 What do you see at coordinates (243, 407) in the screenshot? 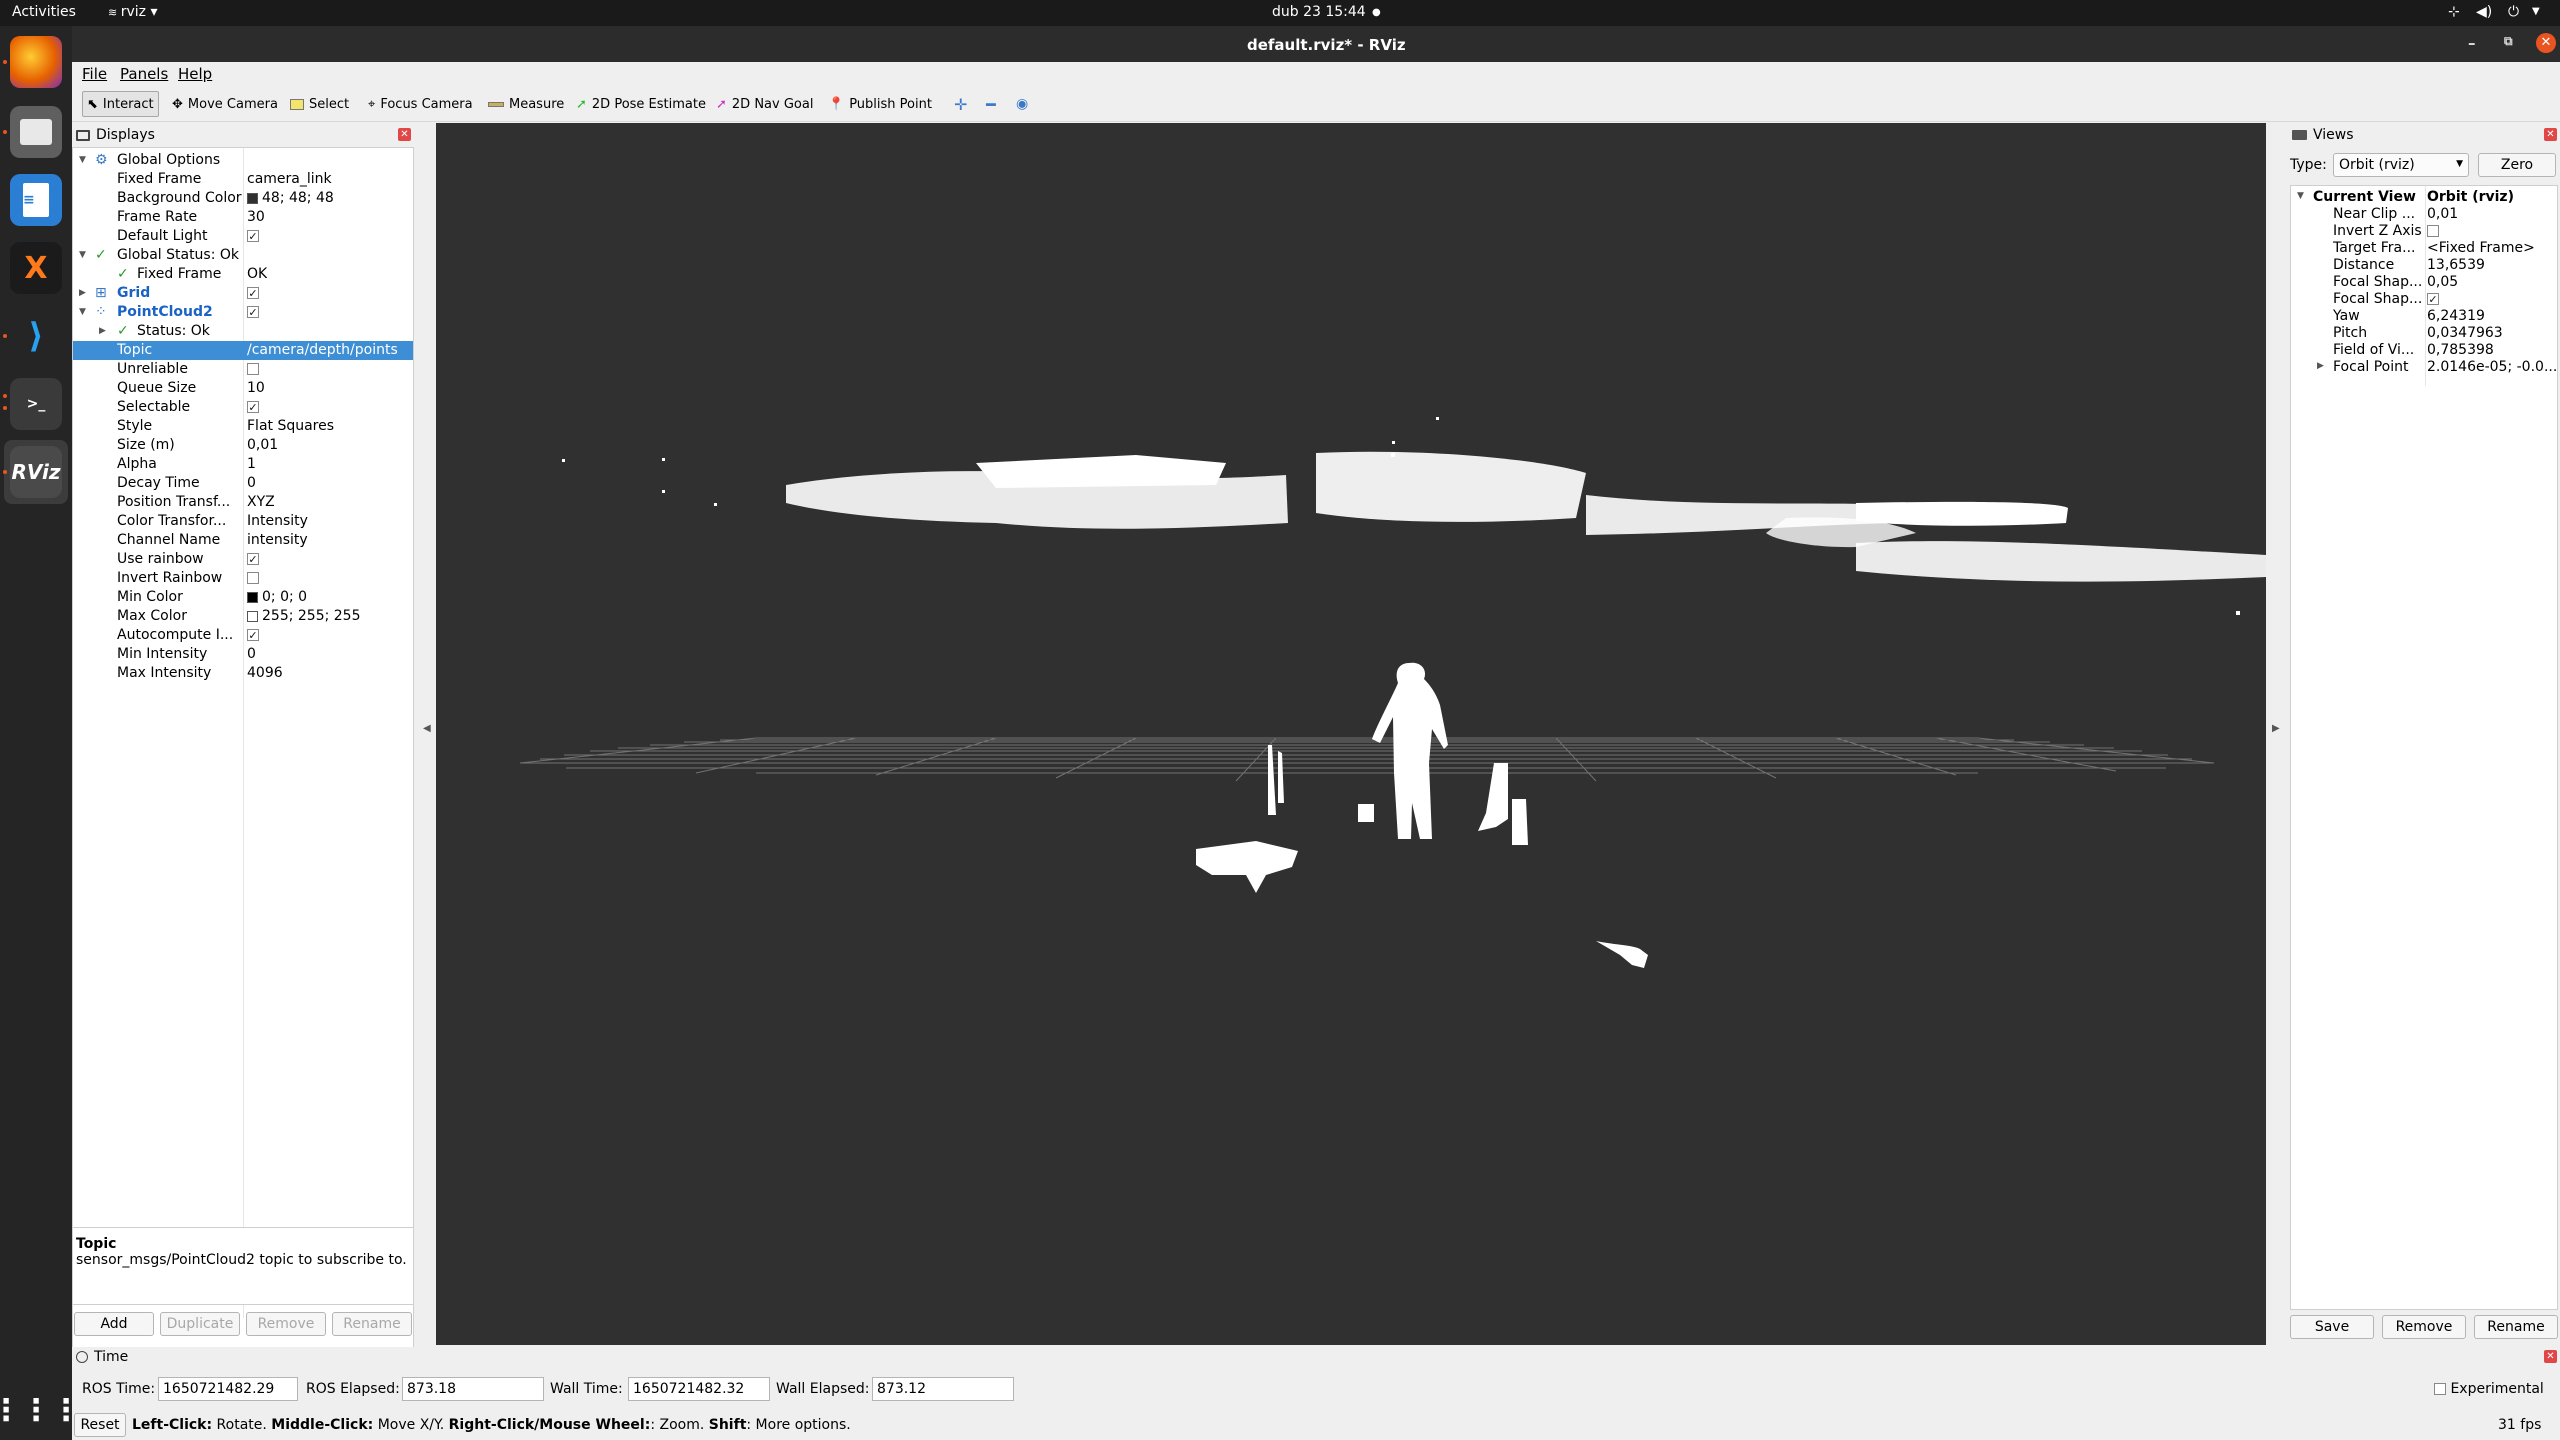
I see `tree-row-selectable: Selectable ✓` at bounding box center [243, 407].